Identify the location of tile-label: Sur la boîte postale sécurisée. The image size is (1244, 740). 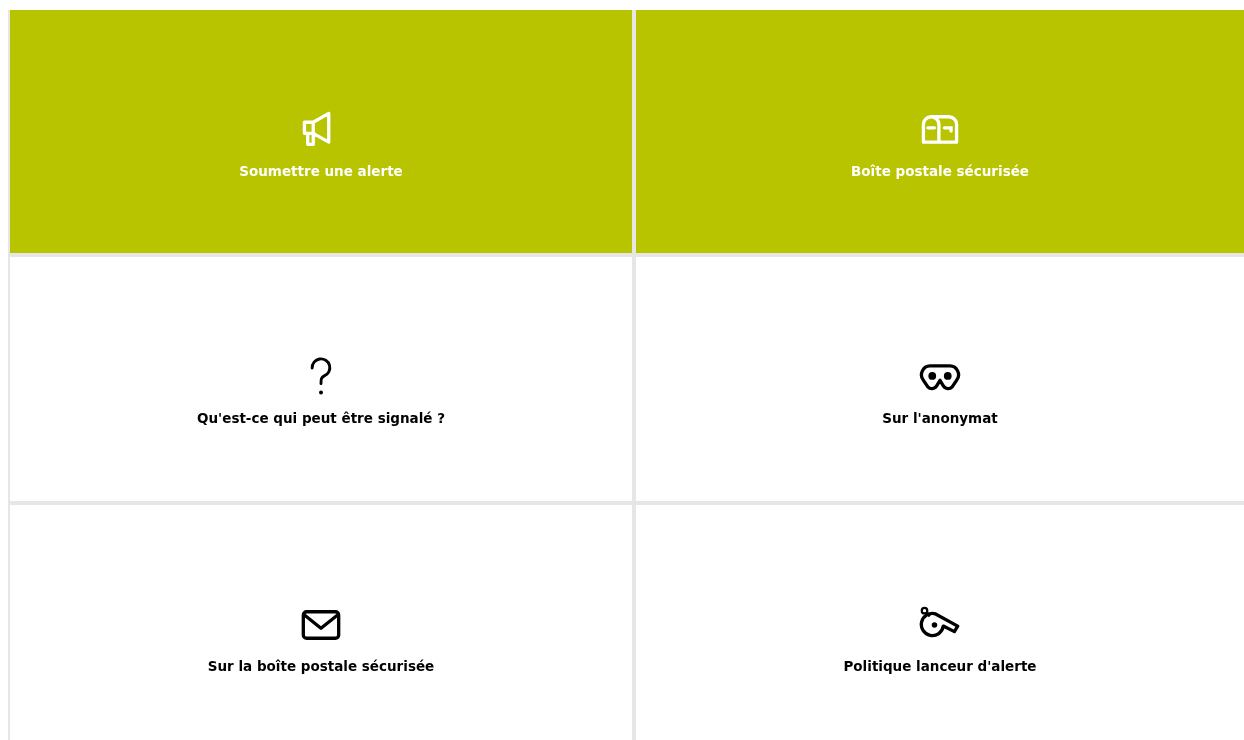
(321, 666).